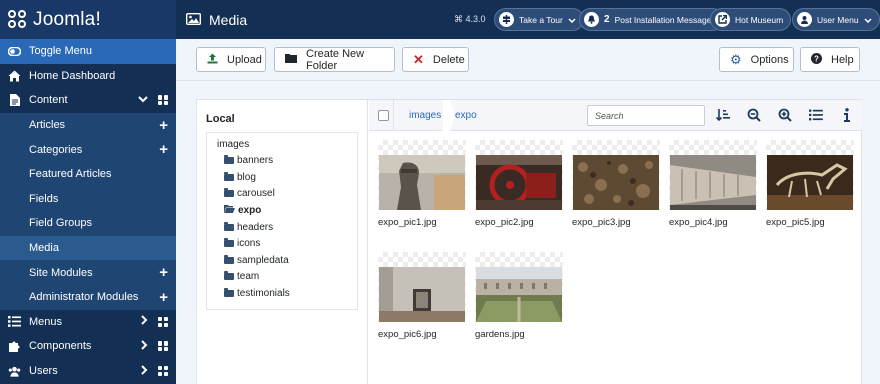  I want to click on list-view-icon, so click(816, 115).